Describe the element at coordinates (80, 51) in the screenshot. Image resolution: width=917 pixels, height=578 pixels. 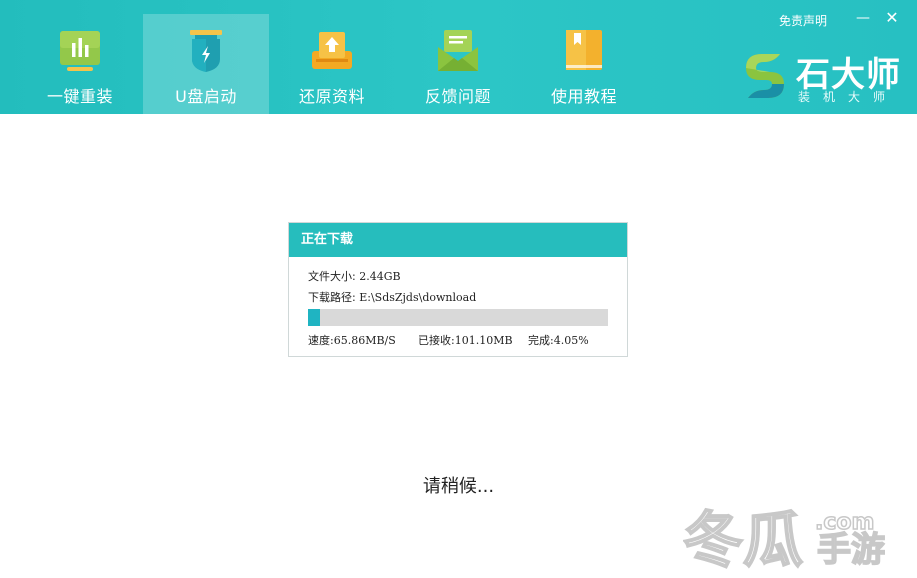
I see `chart-bars-icon` at that location.